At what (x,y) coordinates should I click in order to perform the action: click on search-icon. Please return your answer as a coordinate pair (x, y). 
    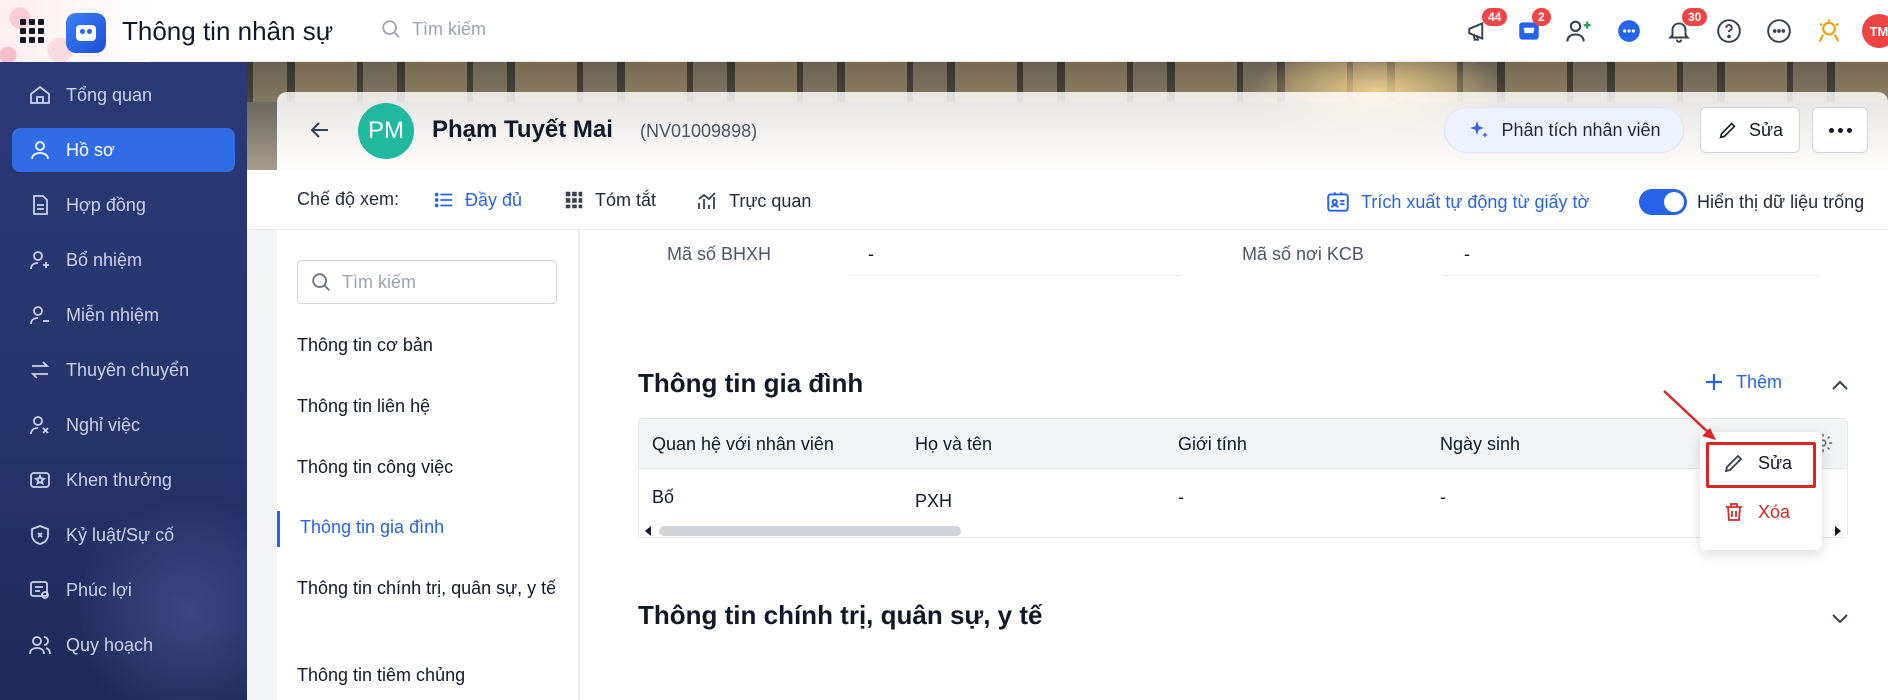
    Looking at the image, I should click on (321, 282).